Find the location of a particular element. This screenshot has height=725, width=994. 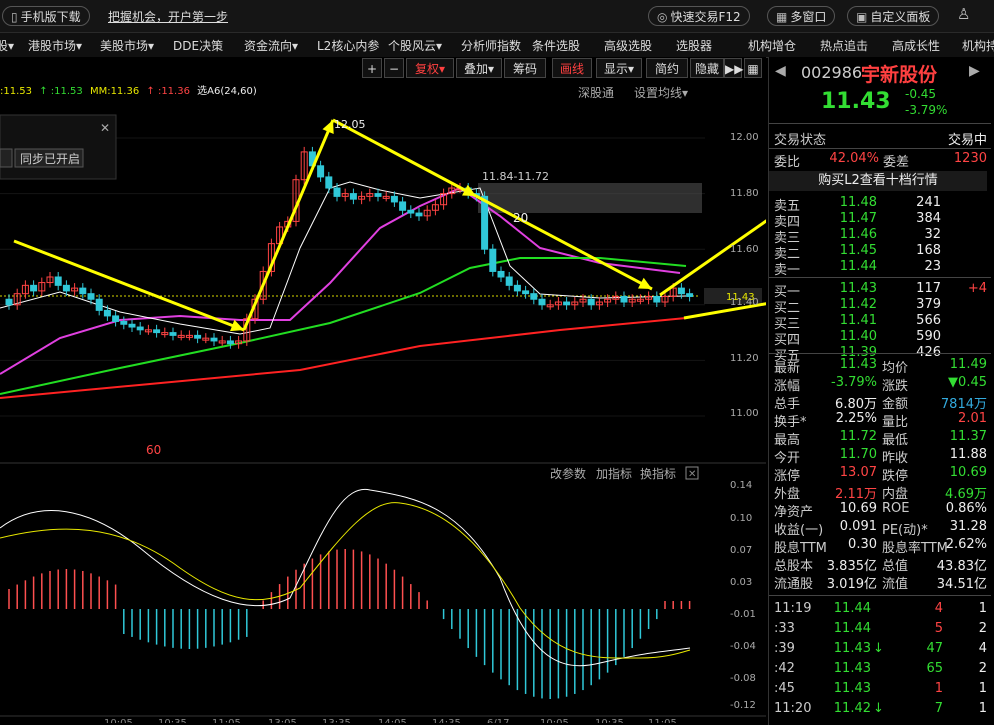

menu-item-analyst: 分析师指数 is located at coordinates (491, 45).